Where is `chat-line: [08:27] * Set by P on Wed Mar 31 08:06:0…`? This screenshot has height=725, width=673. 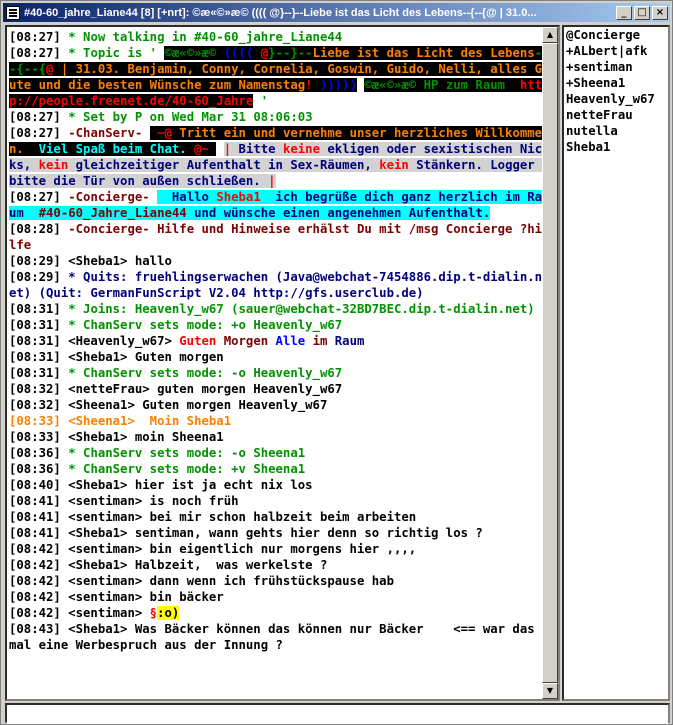 chat-line: [08:27] * Set by P on Wed Mar 31 08:06:0… is located at coordinates (278, 117).